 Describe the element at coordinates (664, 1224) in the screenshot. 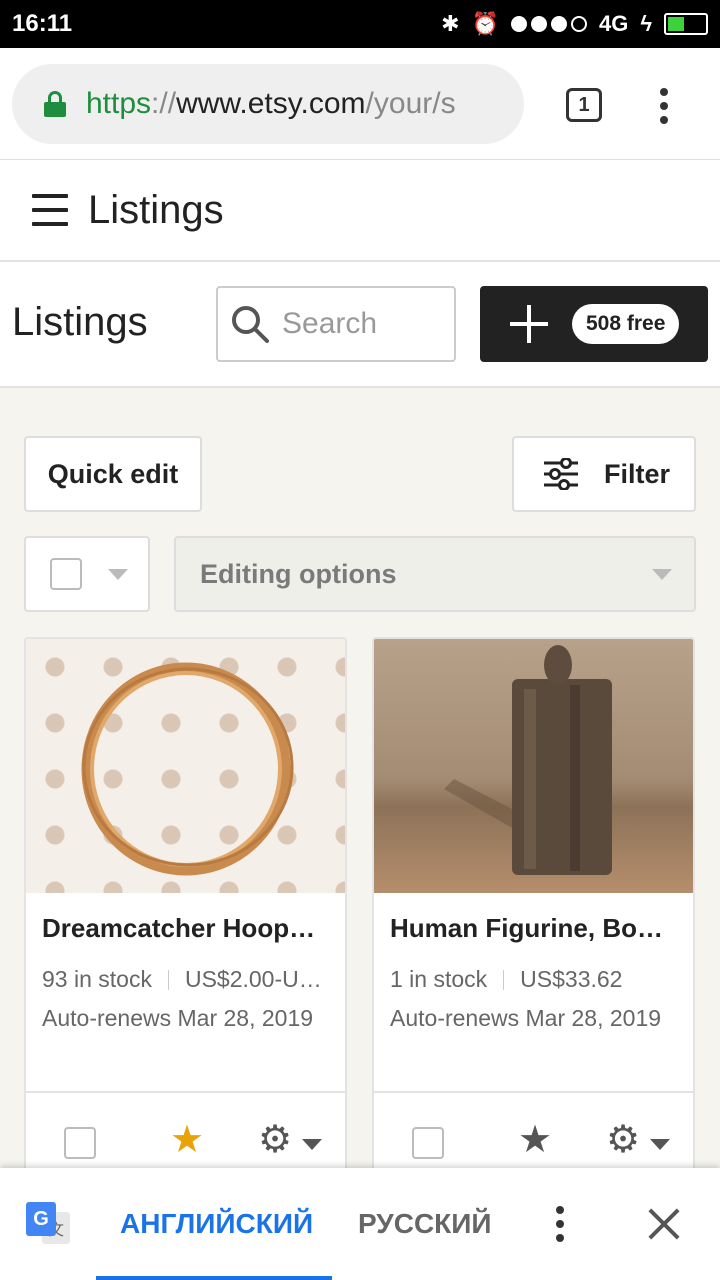

I see `close-icon` at that location.